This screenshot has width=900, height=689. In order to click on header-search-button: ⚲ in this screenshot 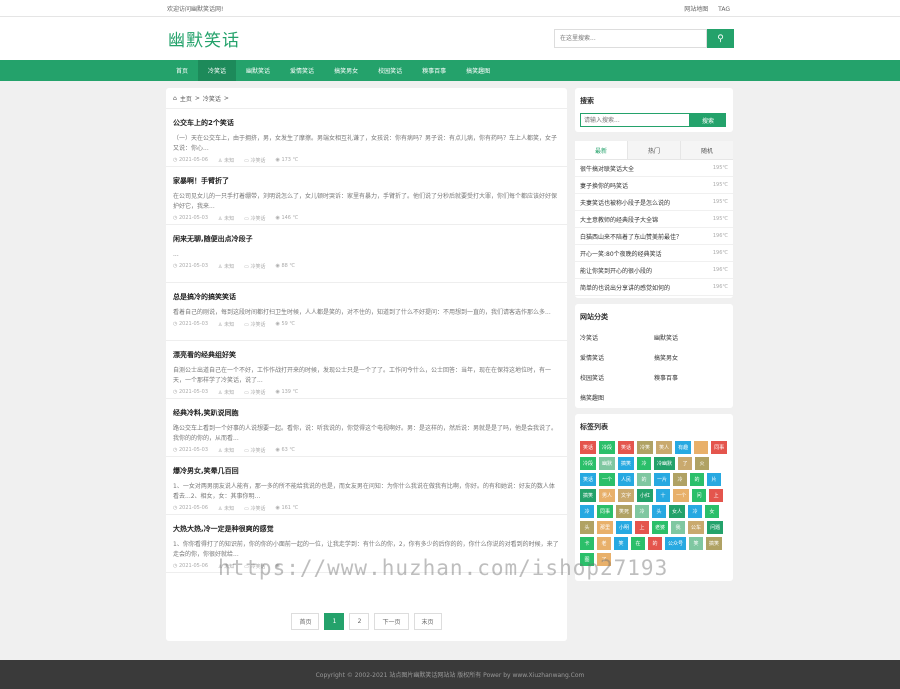, I will do `click(720, 38)`.